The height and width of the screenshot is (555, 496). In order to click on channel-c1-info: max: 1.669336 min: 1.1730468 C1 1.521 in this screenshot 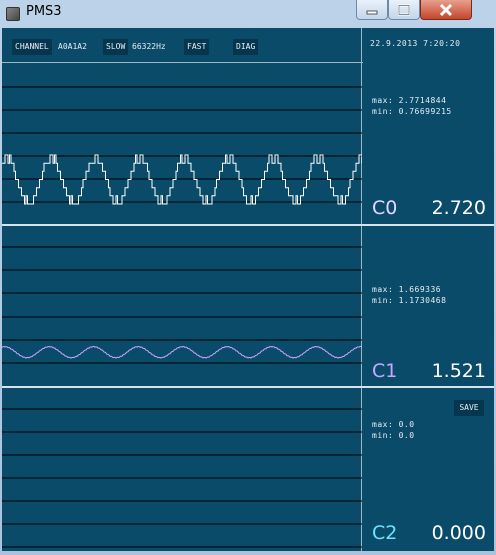, I will do `click(429, 306)`.